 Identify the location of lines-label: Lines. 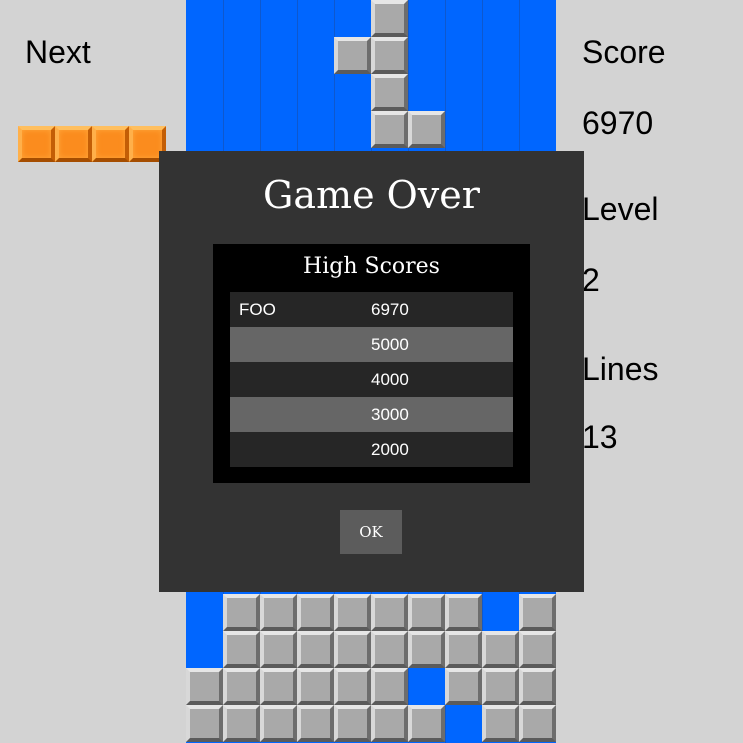
(620, 369).